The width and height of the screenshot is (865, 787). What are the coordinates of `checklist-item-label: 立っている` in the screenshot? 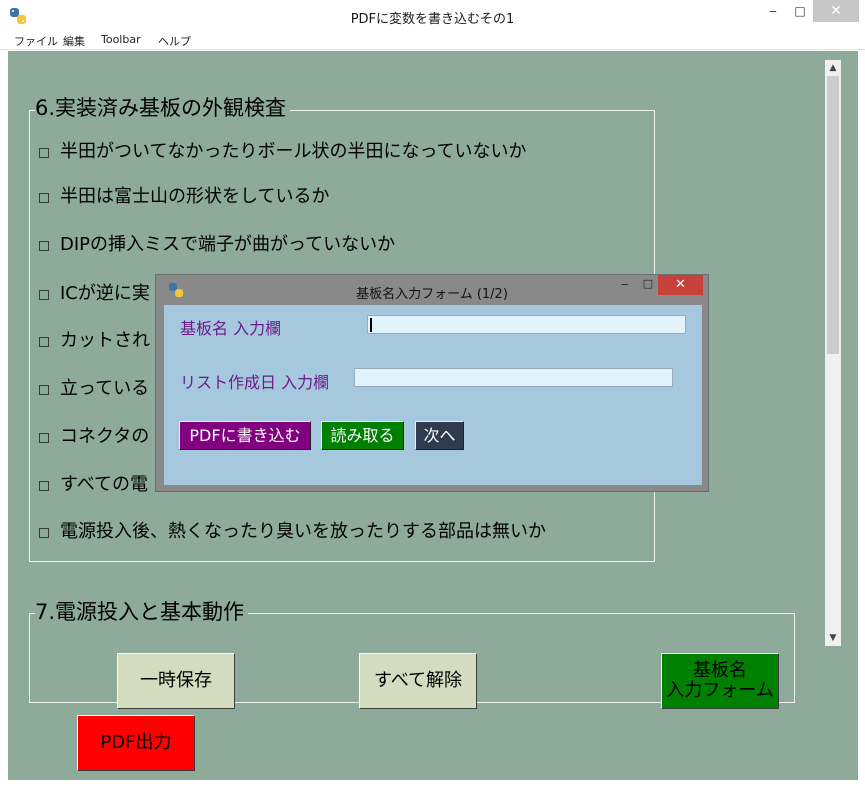 It's located at (105, 388).